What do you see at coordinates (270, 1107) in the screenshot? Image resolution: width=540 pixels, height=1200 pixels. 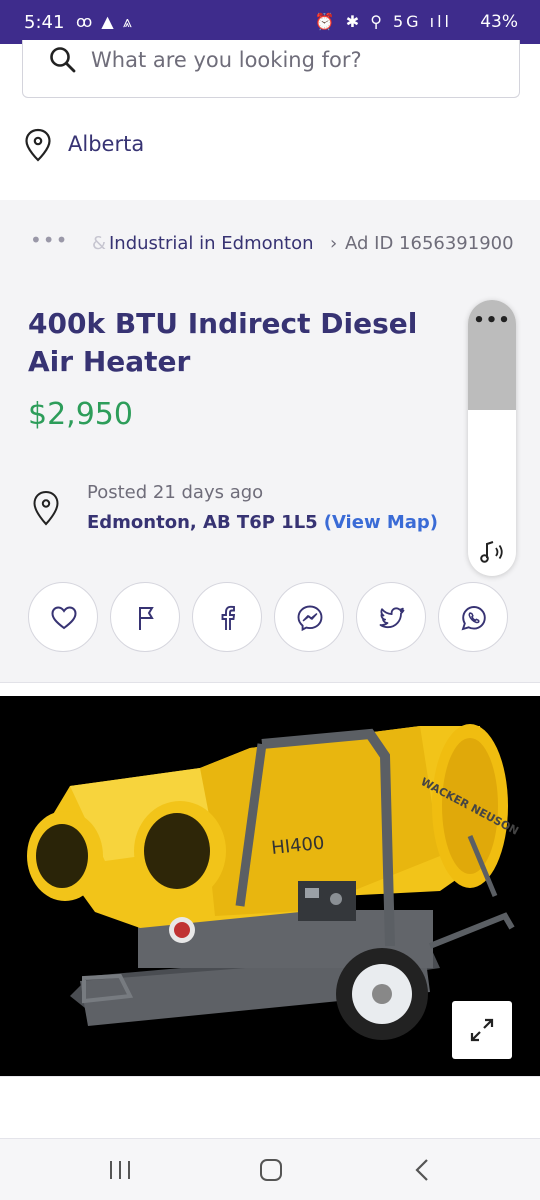 I see `content-below-photo` at bounding box center [270, 1107].